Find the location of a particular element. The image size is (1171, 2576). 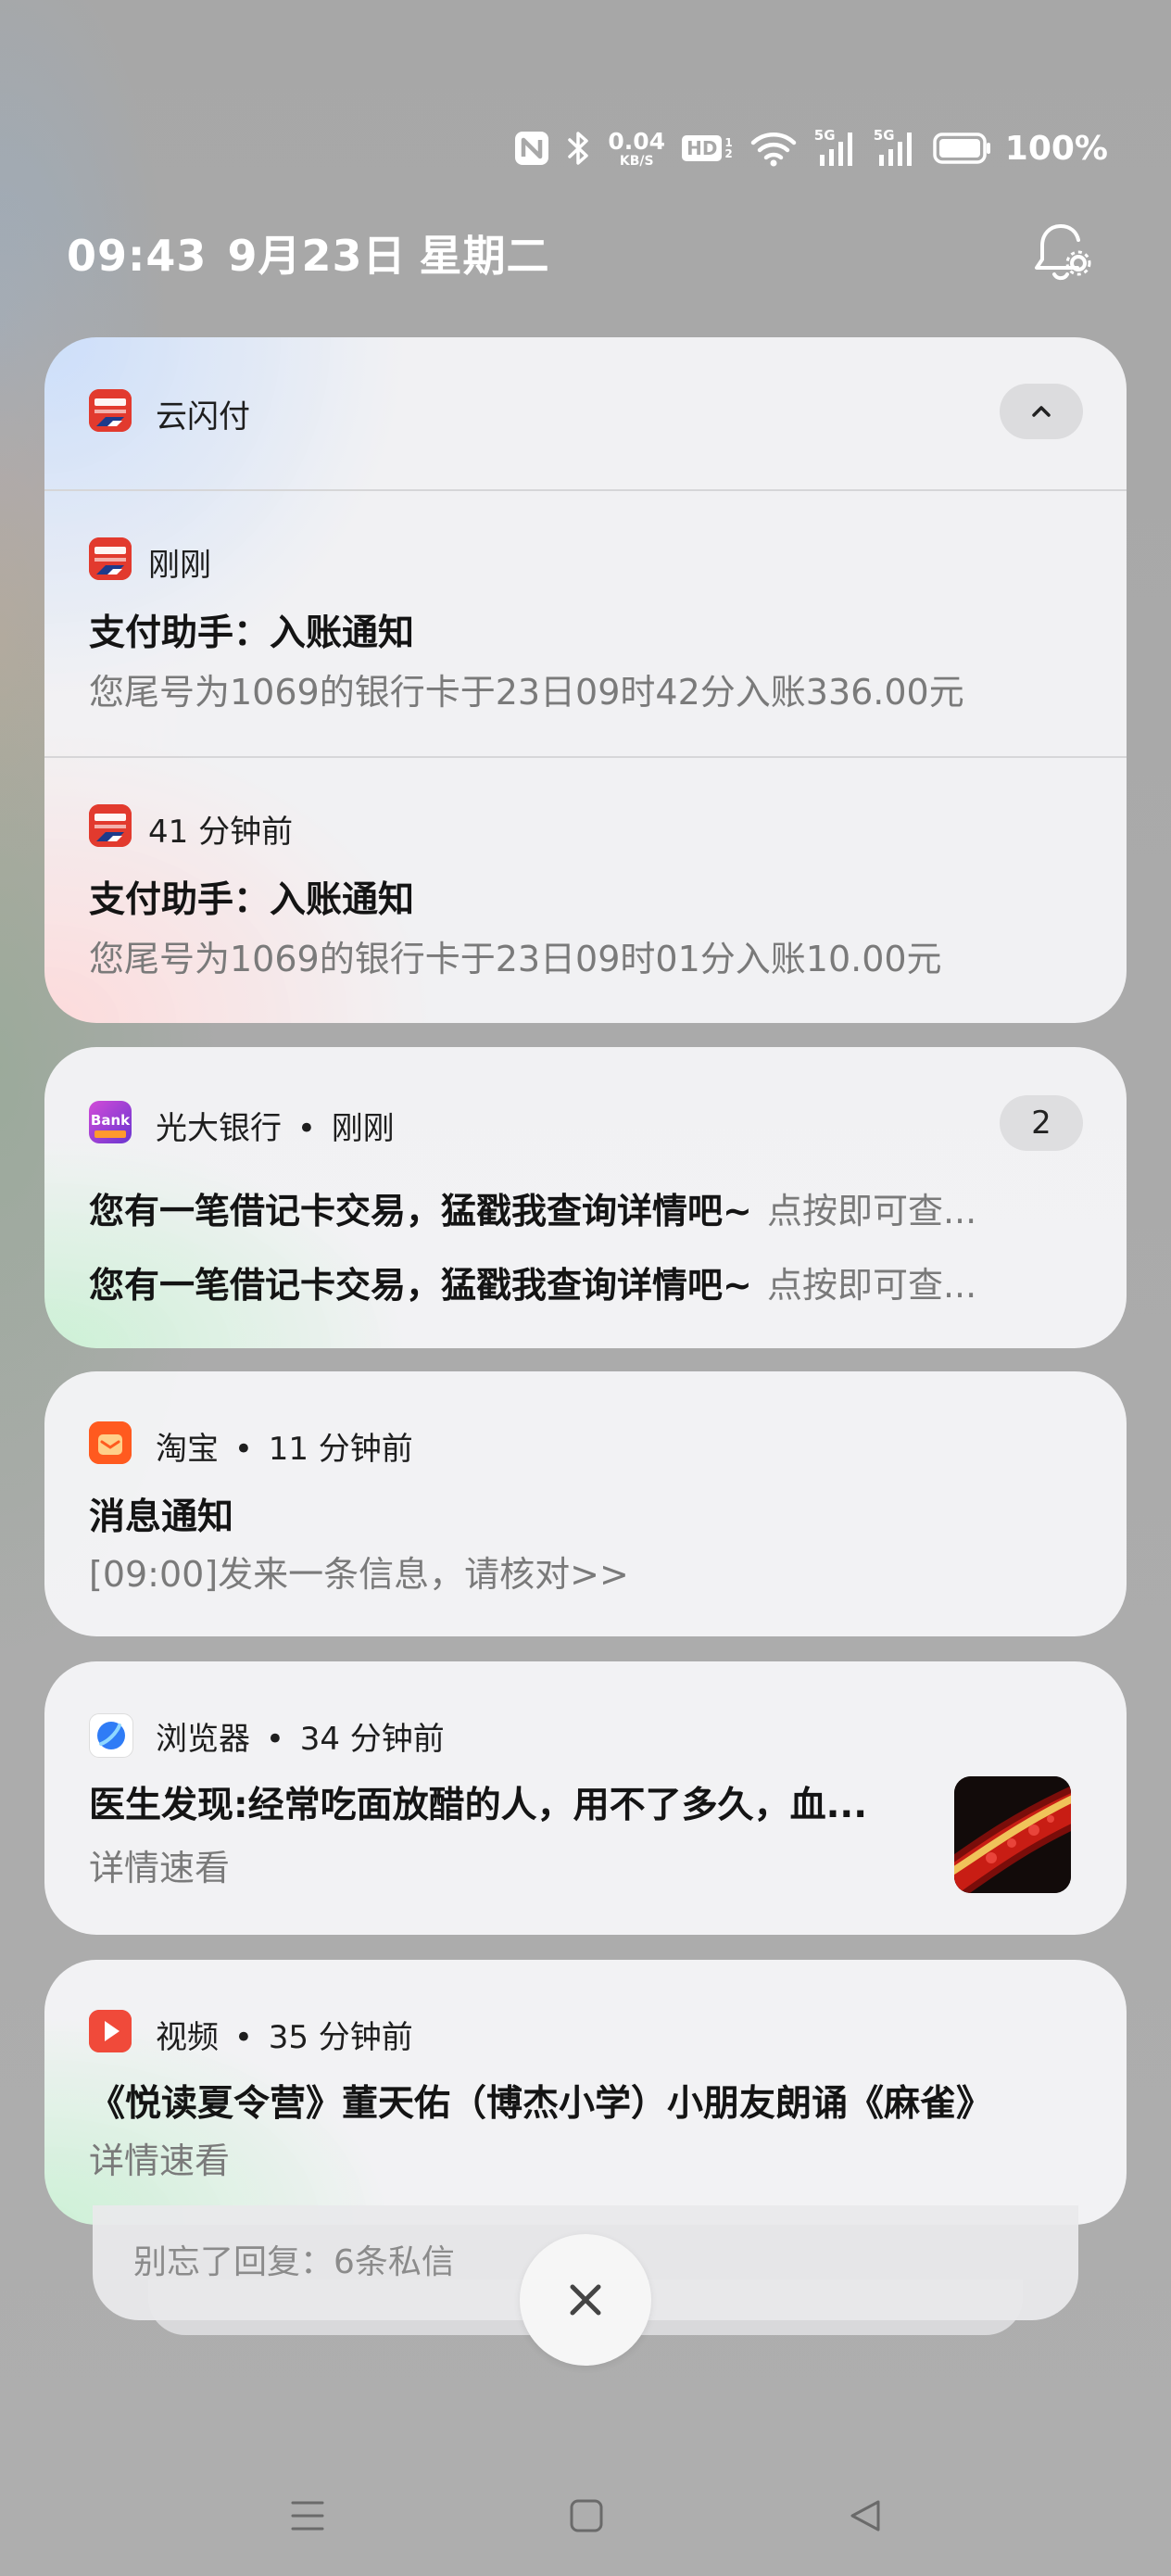

notification-title: 消息通知 is located at coordinates (162, 1517).